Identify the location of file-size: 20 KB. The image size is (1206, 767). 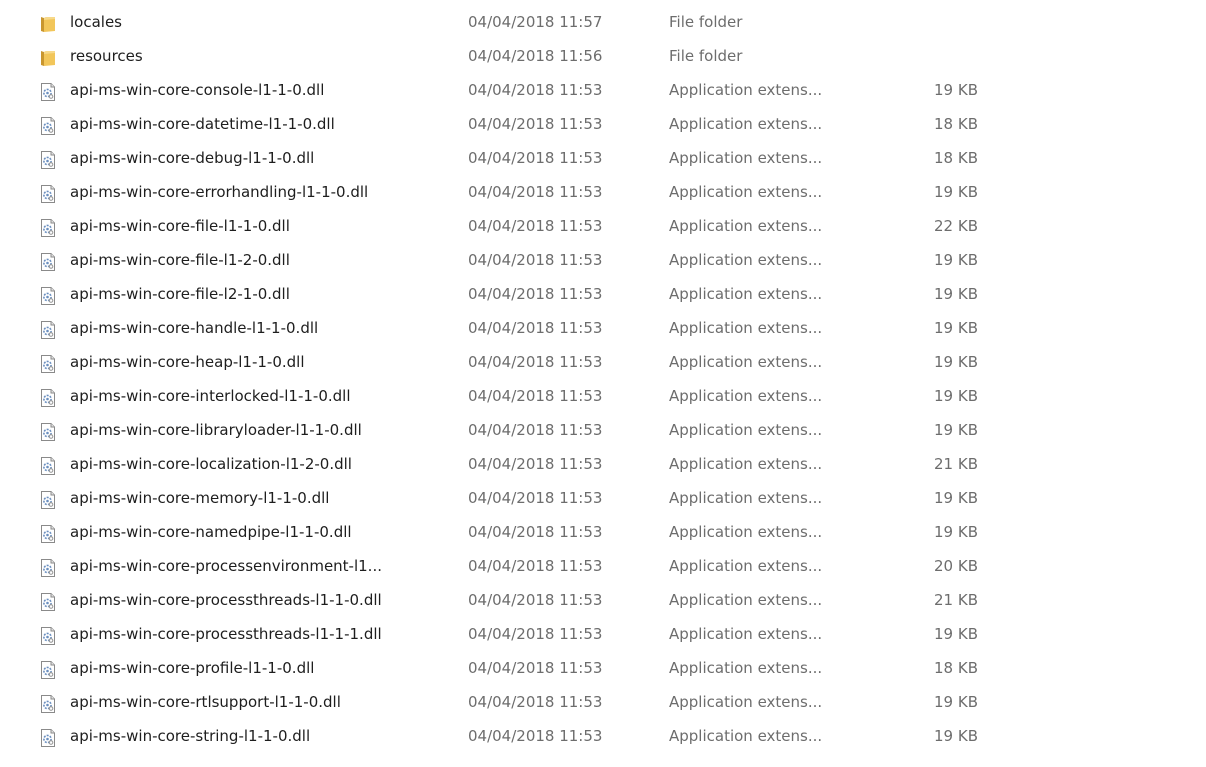
(956, 566).